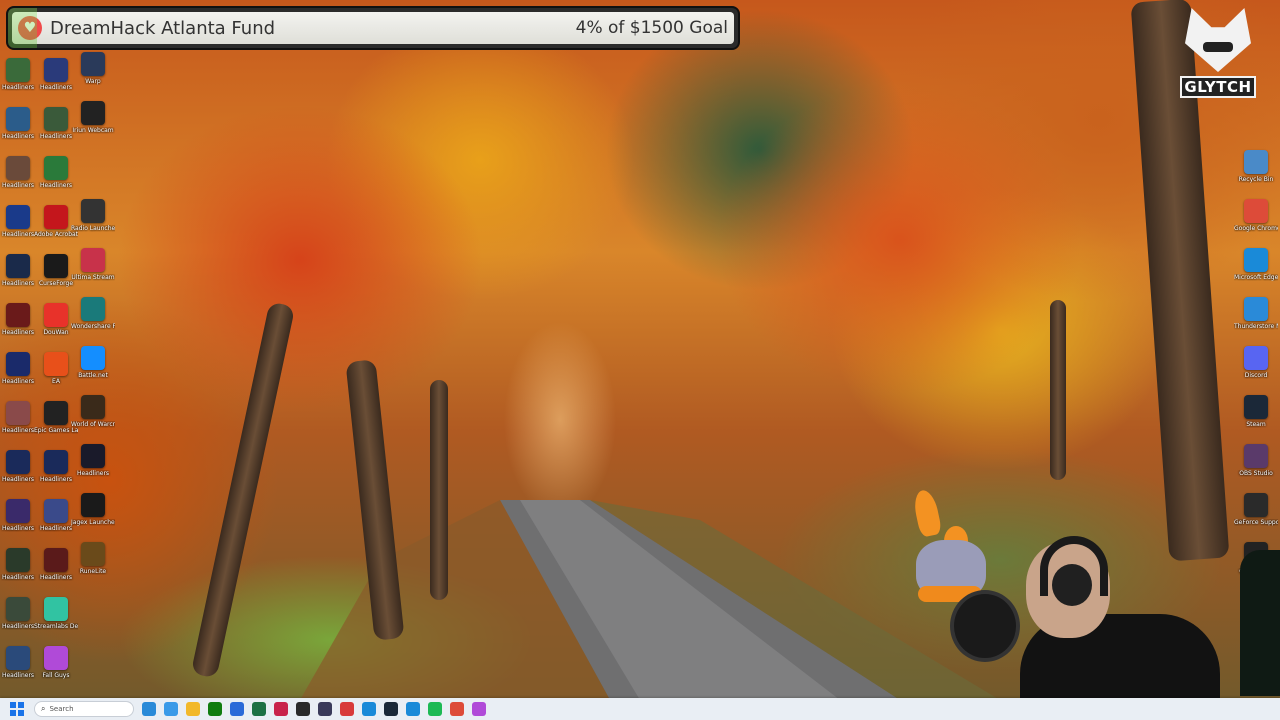  Describe the element at coordinates (56, 413) in the screenshot. I see `epic-icon` at that location.